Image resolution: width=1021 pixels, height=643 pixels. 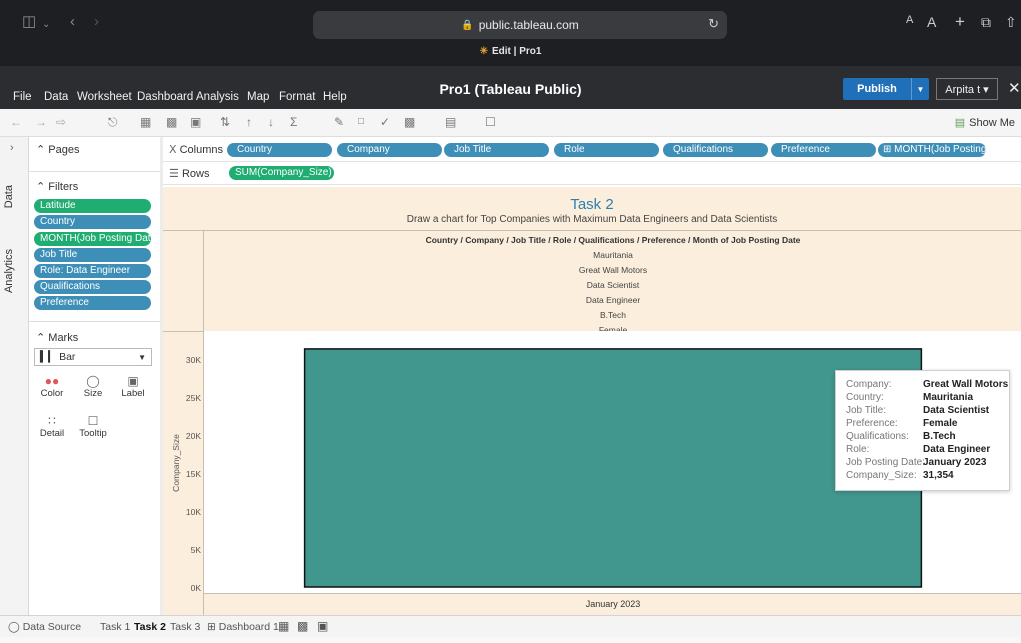 What do you see at coordinates (92, 287) in the screenshot?
I see `filter-pill-qualifications: Qualifications` at bounding box center [92, 287].